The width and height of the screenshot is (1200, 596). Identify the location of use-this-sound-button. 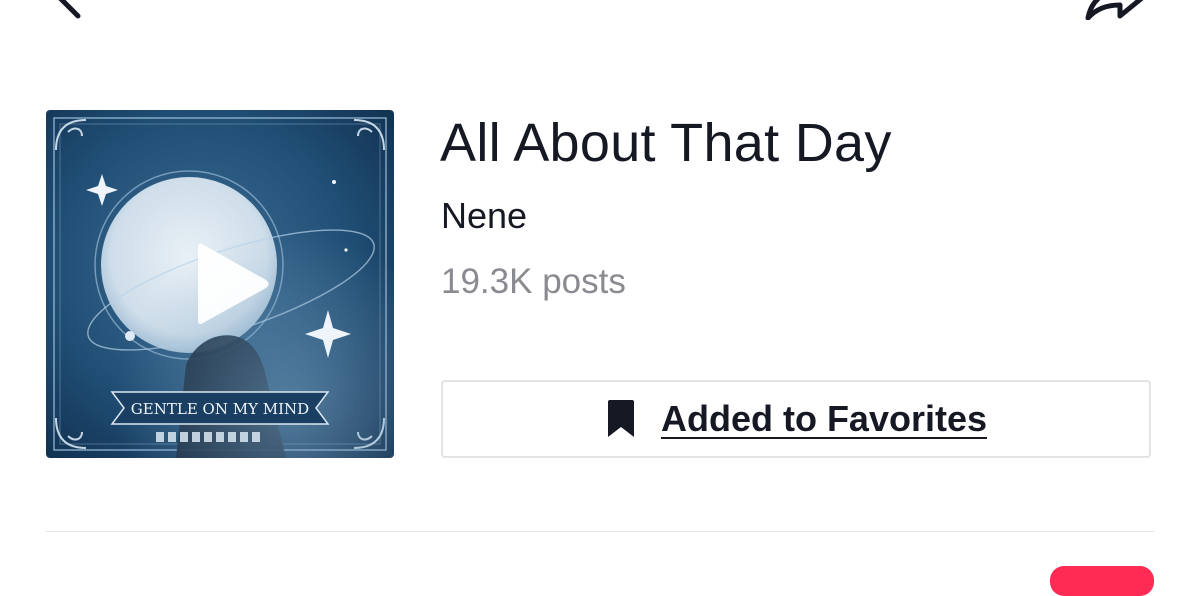
(1102, 581).